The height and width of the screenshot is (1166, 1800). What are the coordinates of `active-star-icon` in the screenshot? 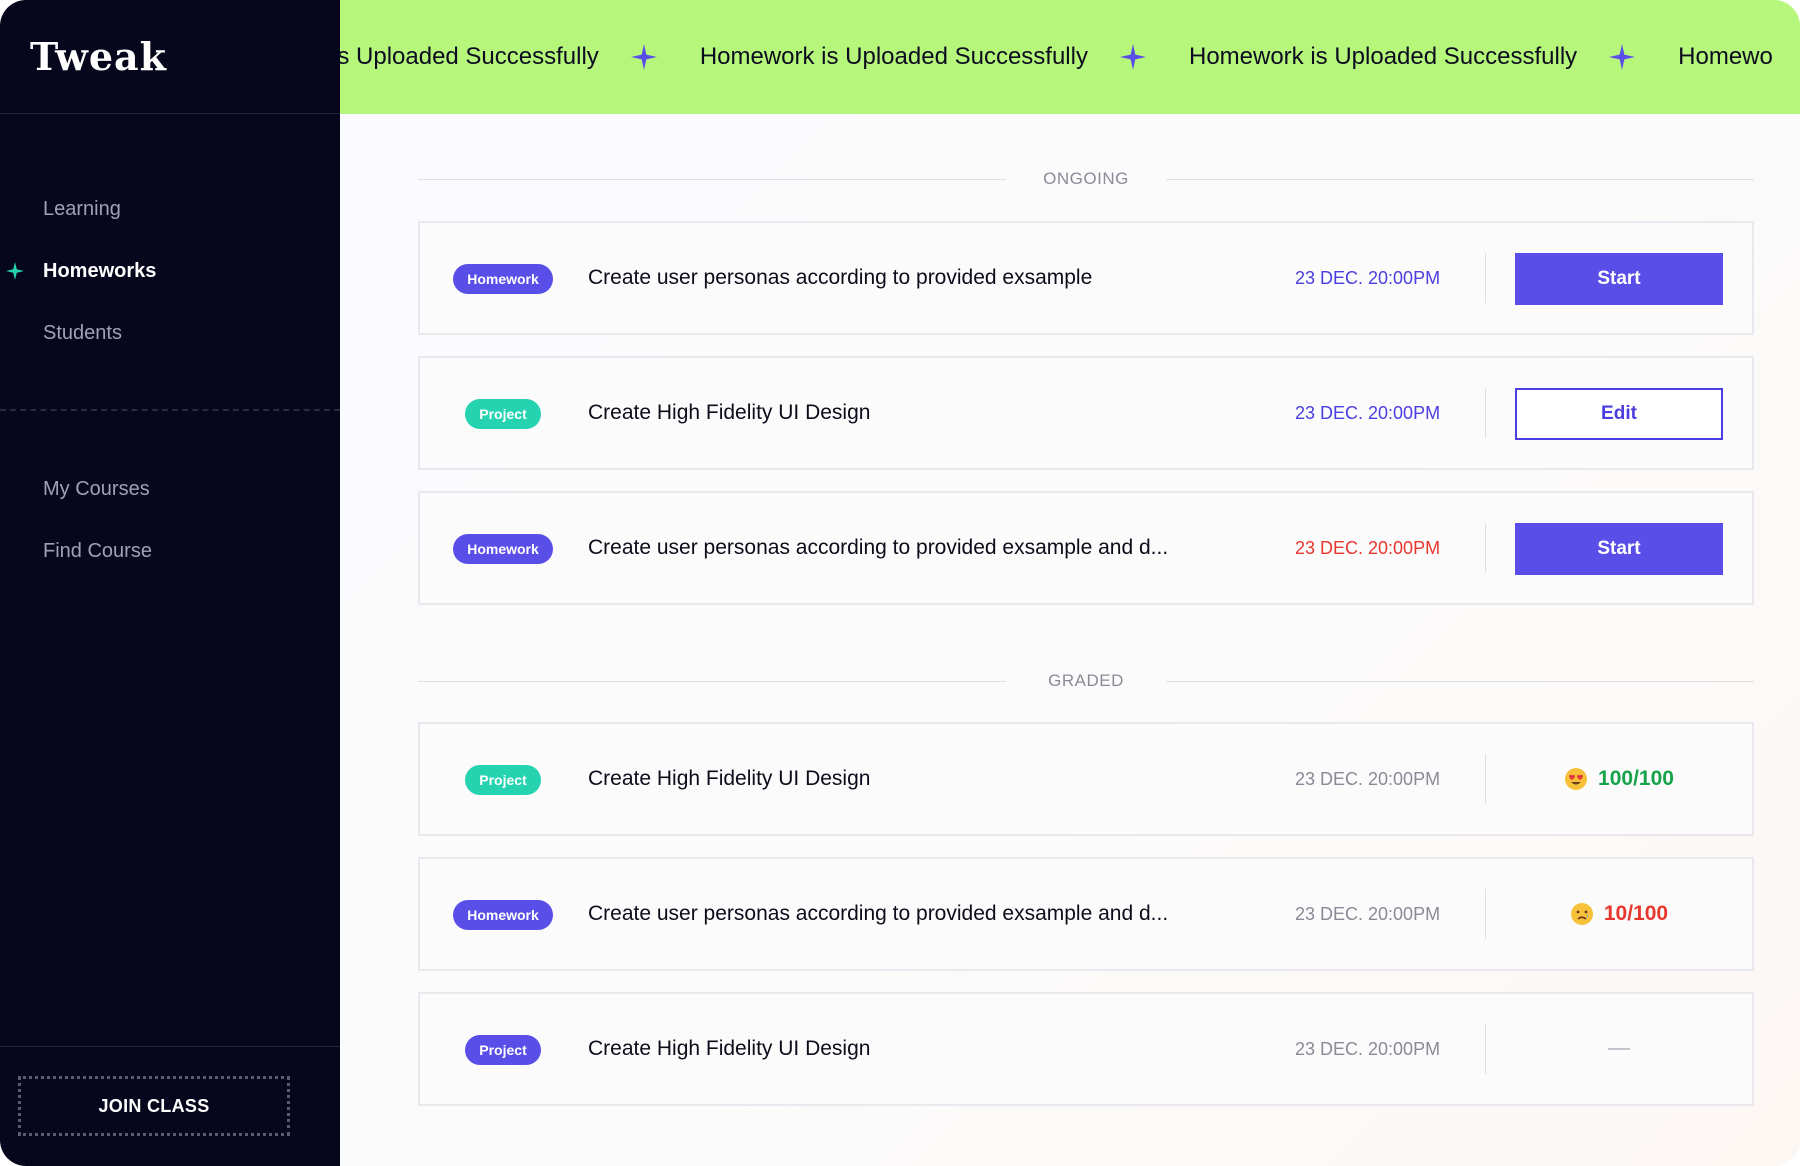 It's located at (15, 271).